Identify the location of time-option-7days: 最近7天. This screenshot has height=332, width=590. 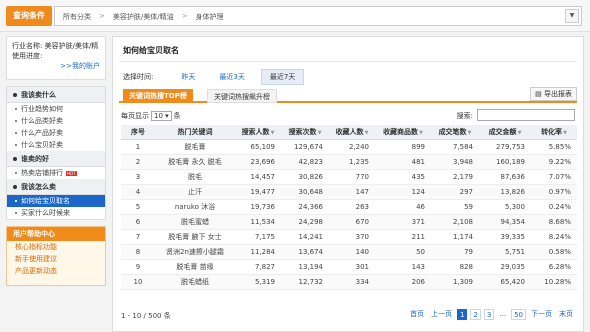
(282, 77).